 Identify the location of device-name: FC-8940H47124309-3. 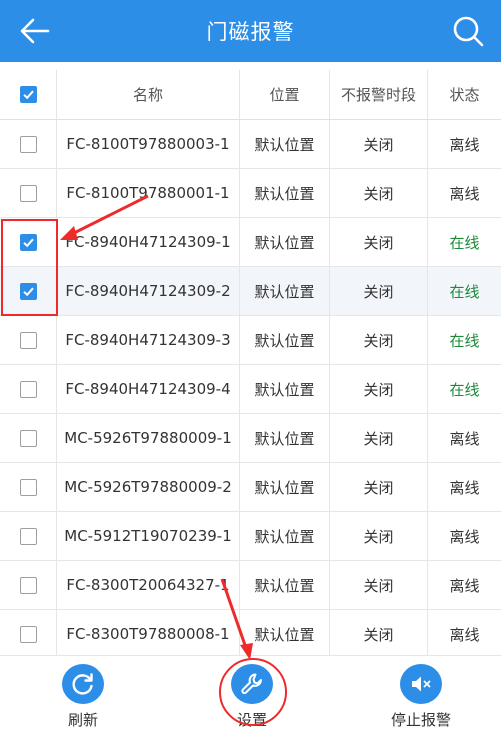
(148, 340).